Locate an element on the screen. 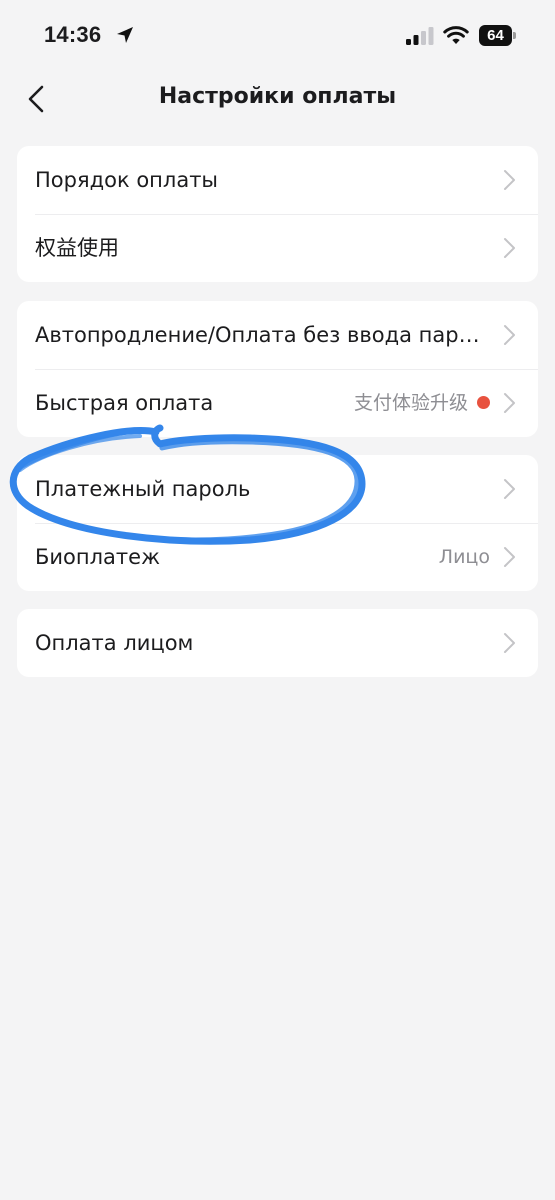 This screenshot has width=555, height=1200. page-title: Настройки оплаты is located at coordinates (277, 96).